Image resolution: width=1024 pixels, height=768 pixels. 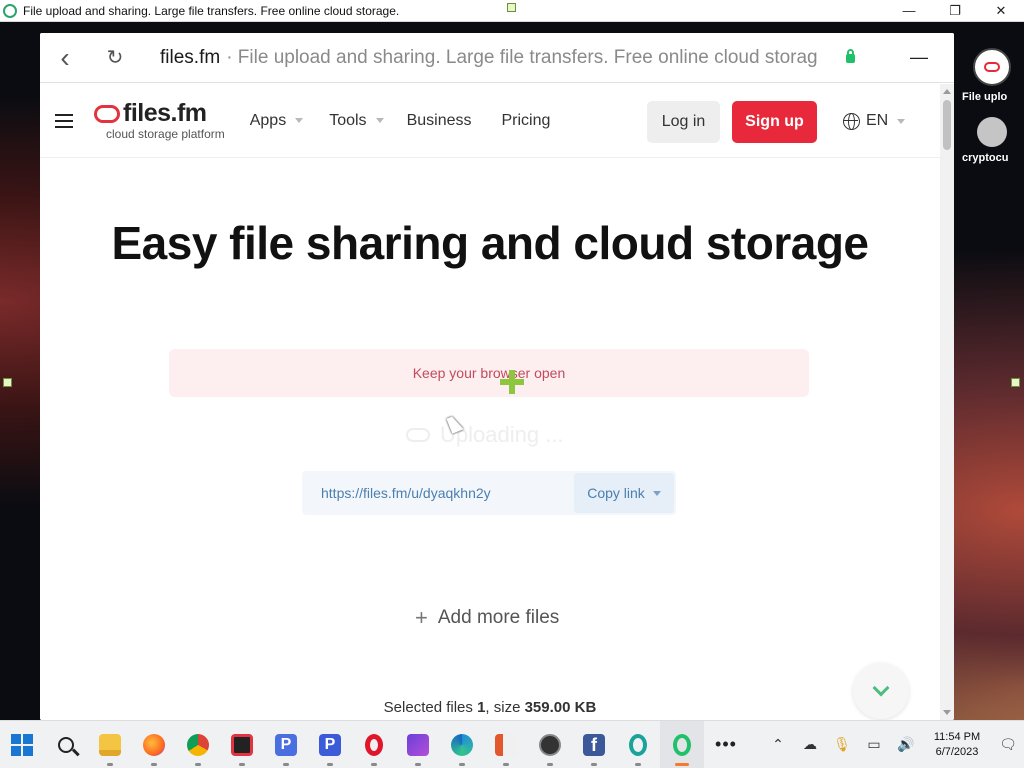 I want to click on office-icon, so click(x=506, y=744).